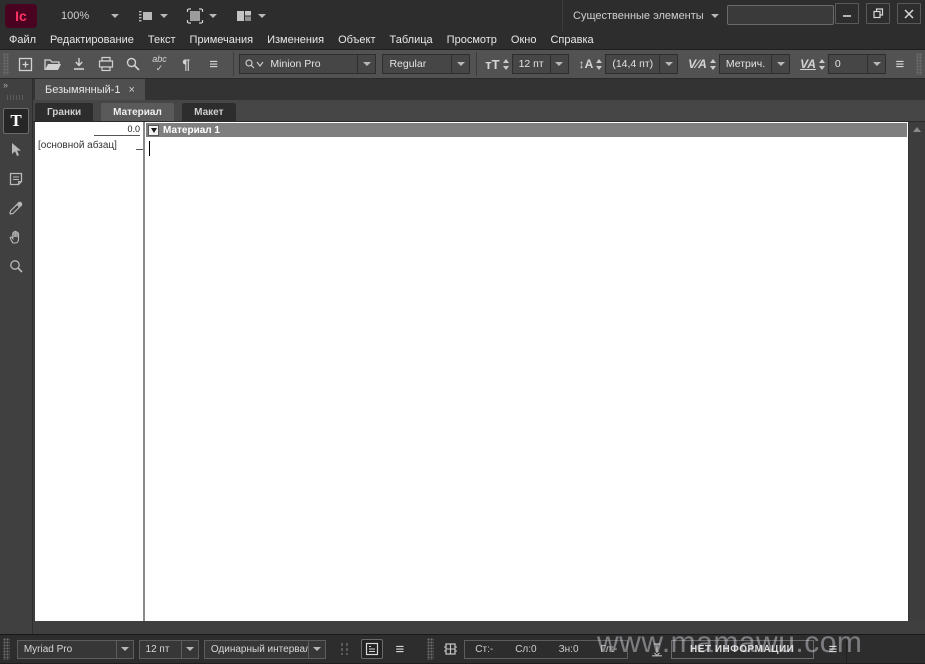  I want to click on tracking-dropdown-button, so click(876, 64).